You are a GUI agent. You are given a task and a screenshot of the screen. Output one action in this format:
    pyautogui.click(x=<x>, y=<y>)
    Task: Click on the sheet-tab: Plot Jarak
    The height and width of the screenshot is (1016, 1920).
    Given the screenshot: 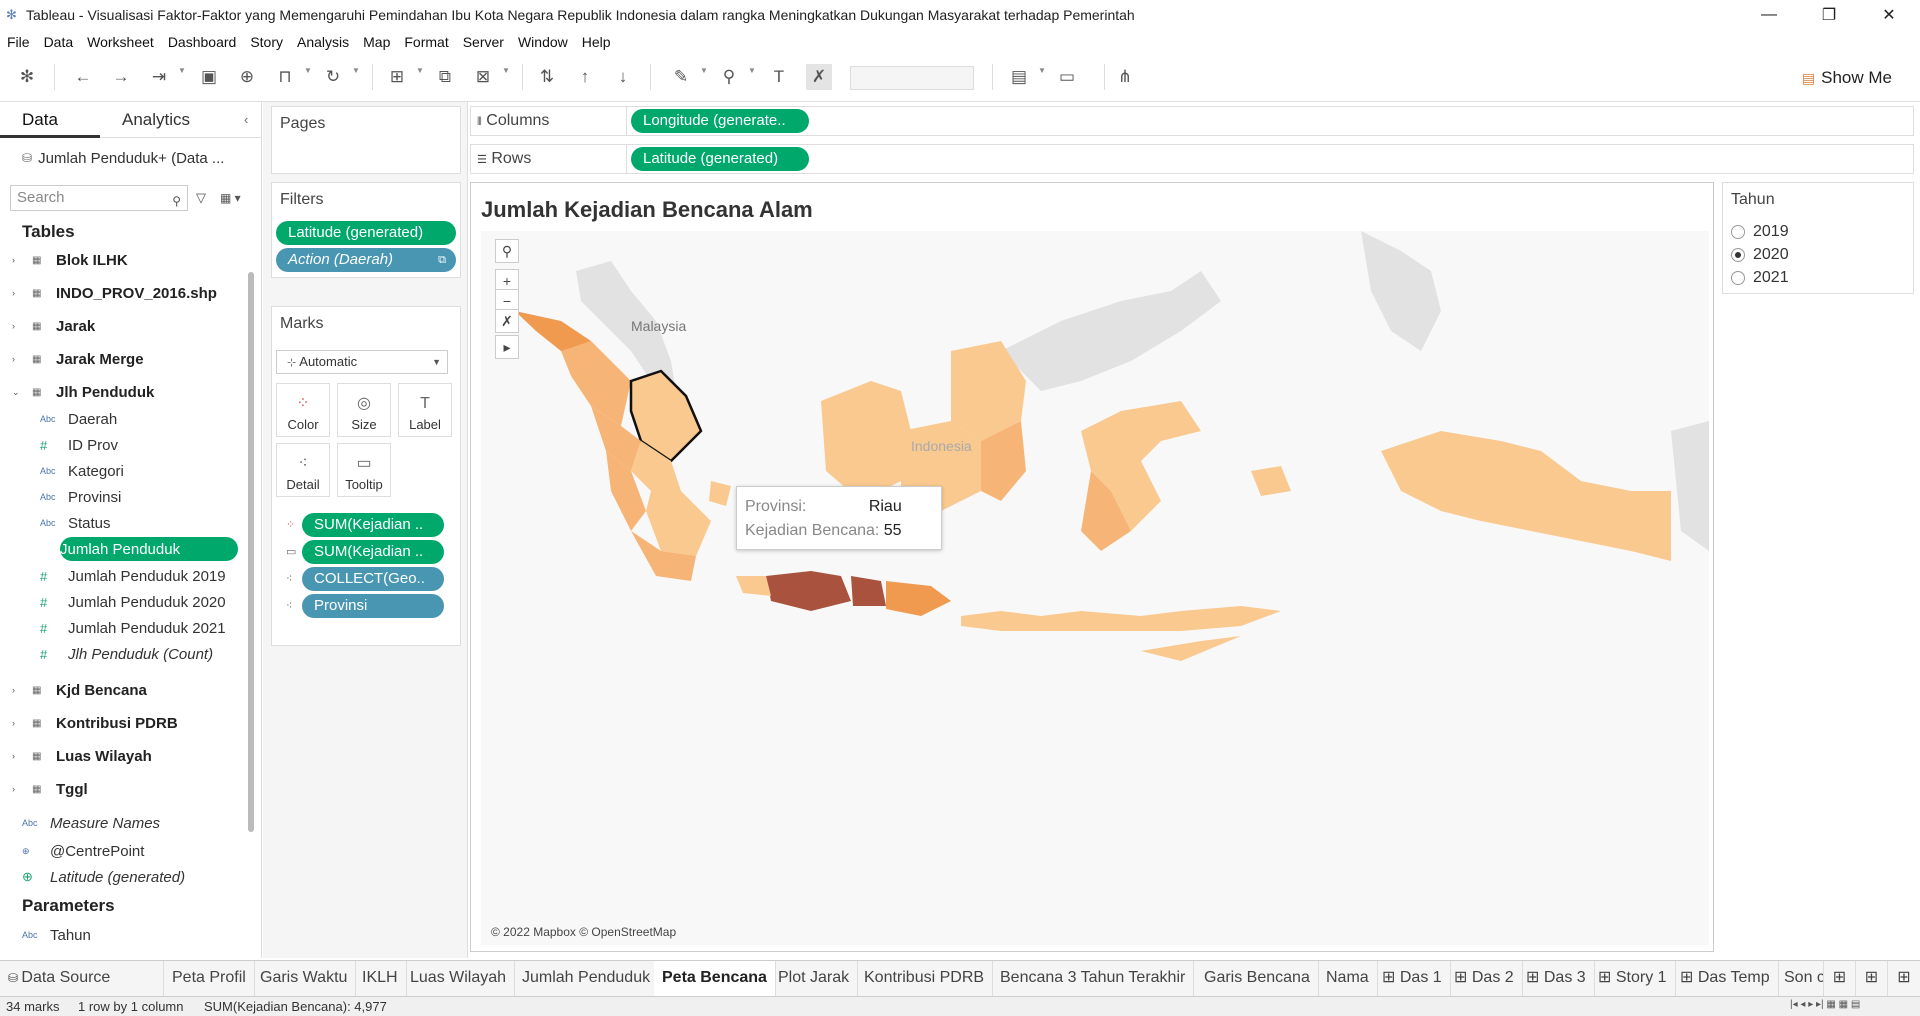 What is the action you would take?
    pyautogui.click(x=814, y=979)
    